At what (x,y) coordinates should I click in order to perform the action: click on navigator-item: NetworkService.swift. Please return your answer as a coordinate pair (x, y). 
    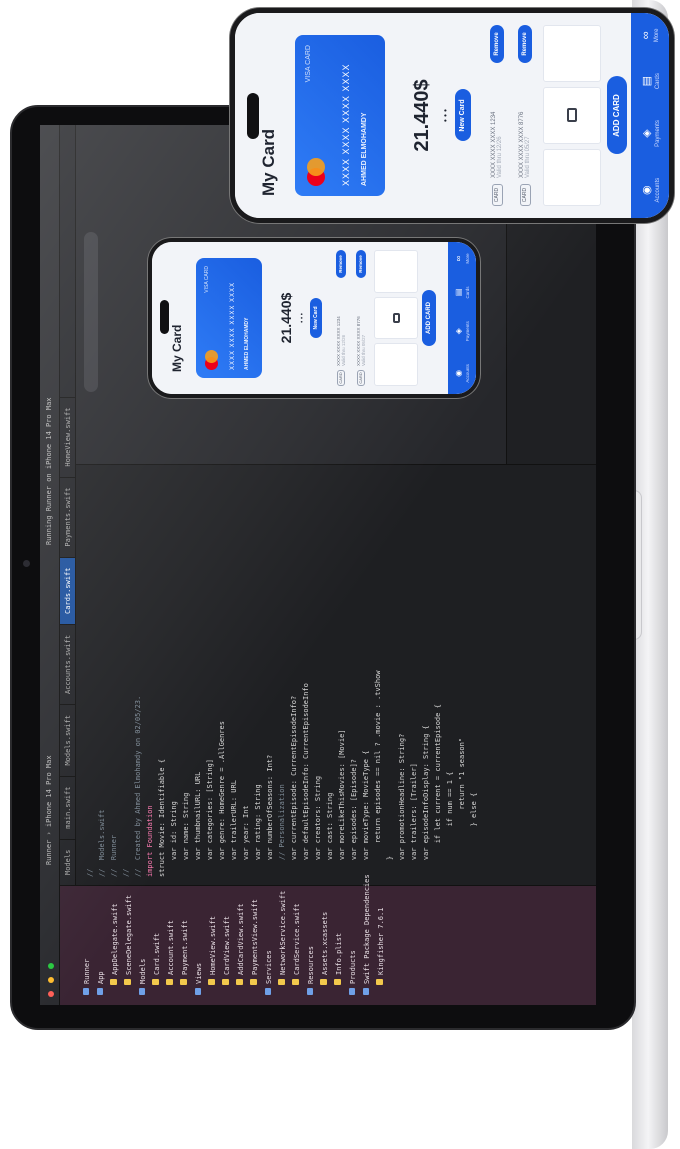
    Looking at the image, I should click on (283, 940).